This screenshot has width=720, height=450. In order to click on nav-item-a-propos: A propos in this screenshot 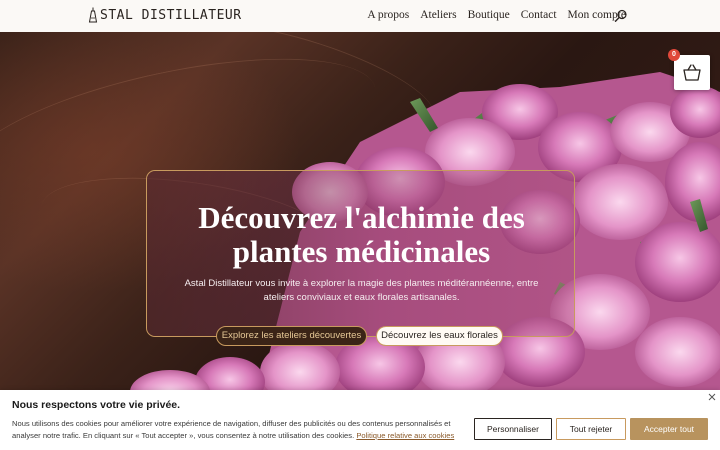, I will do `click(388, 15)`.